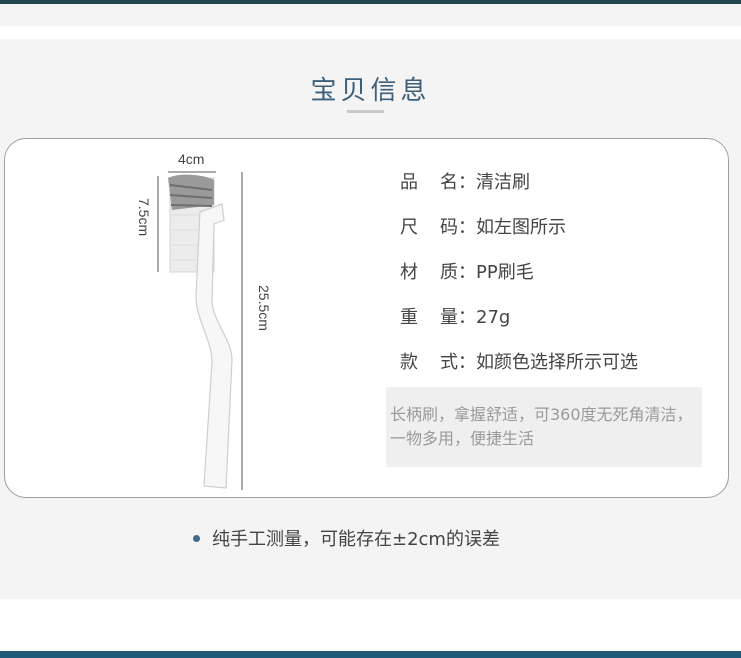  Describe the element at coordinates (356, 539) in the screenshot. I see `measurement-note-text: 纯手工测量，可能存在±2cm的误差` at that location.